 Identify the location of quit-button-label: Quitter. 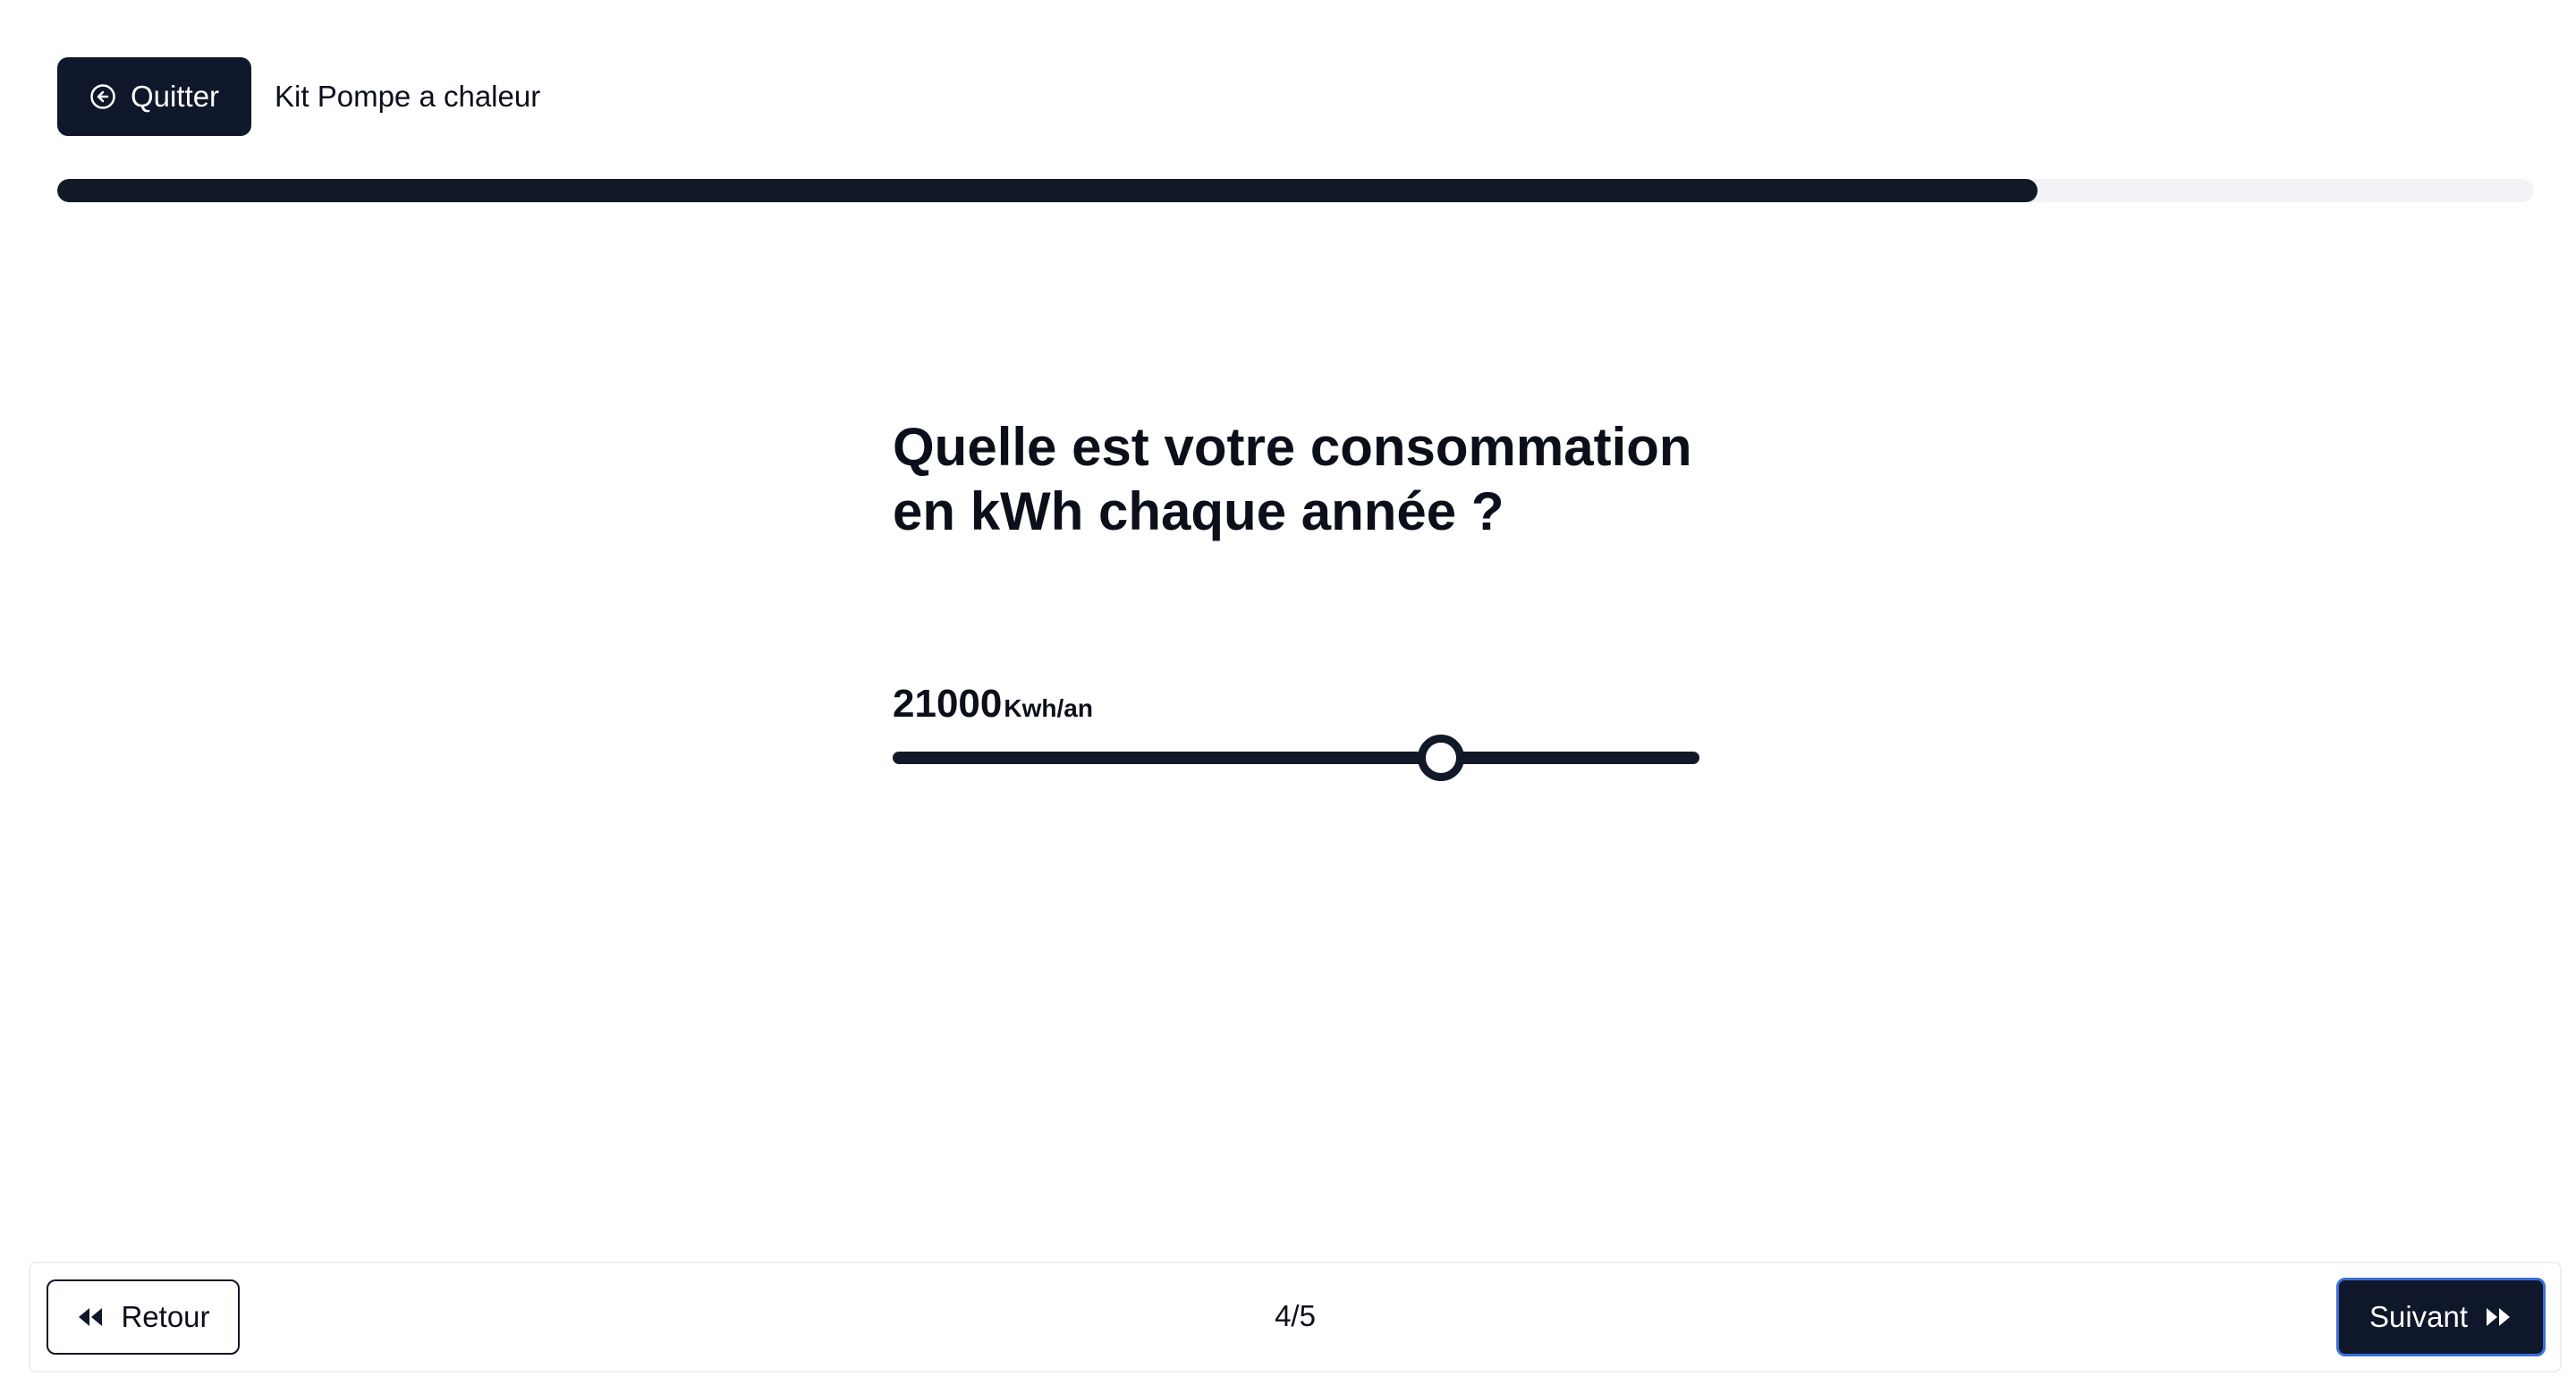
(175, 96).